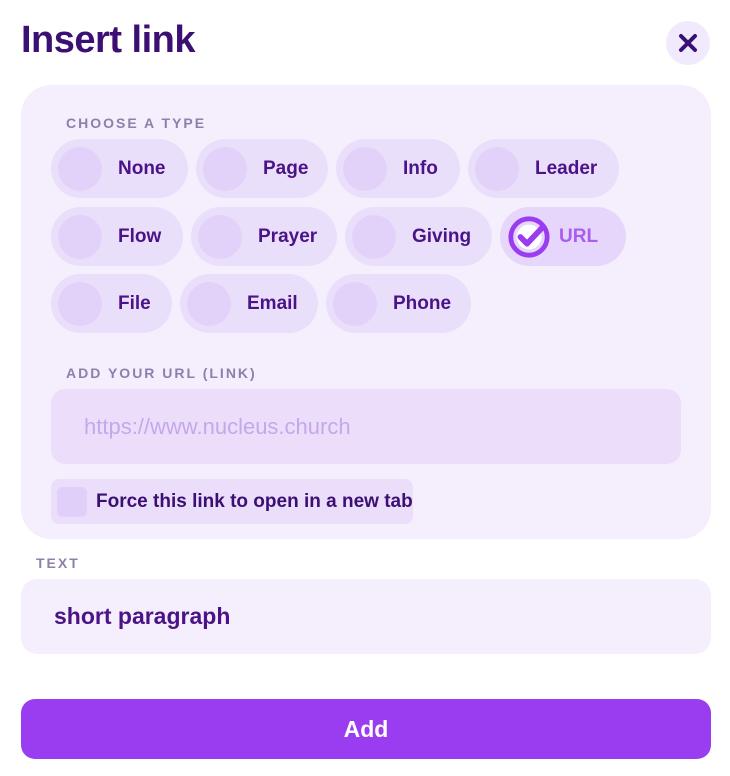 The width and height of the screenshot is (730, 776). I want to click on add-button: Add, so click(366, 729).